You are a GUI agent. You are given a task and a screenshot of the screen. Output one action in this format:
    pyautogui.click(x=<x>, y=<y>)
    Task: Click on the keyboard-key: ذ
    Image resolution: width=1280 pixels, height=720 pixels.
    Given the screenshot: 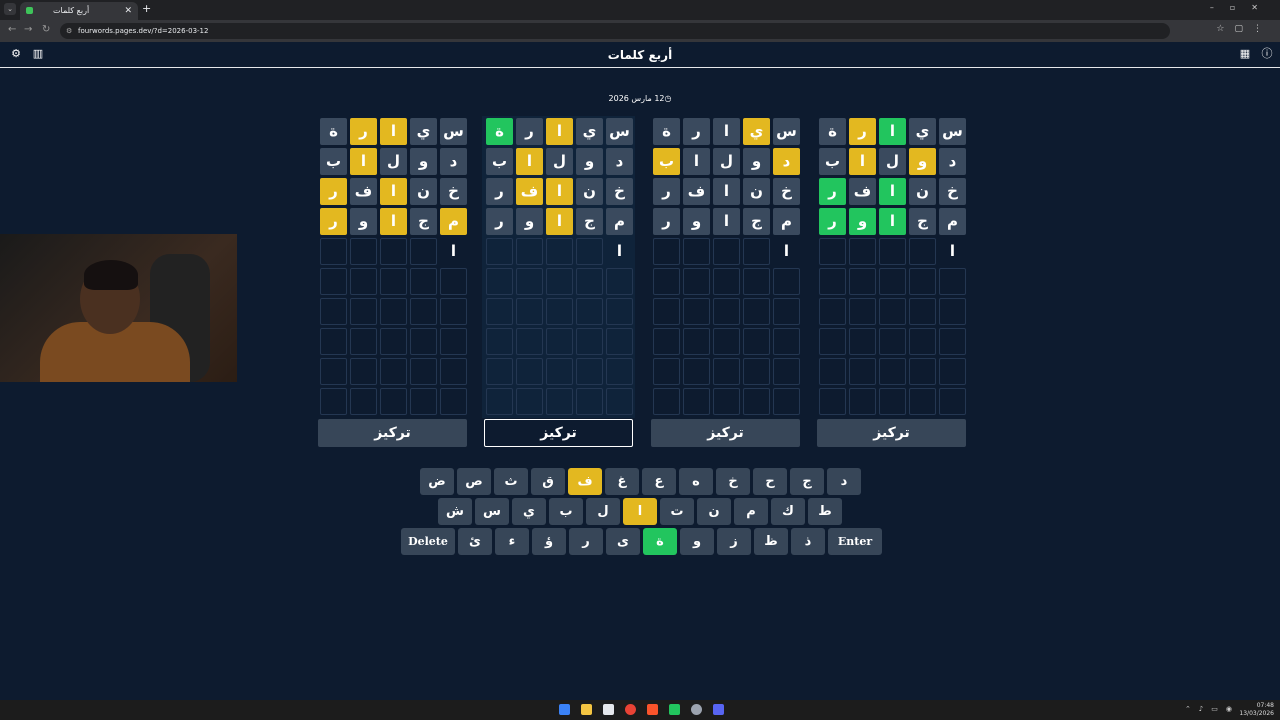 What is the action you would take?
    pyautogui.click(x=808, y=541)
    